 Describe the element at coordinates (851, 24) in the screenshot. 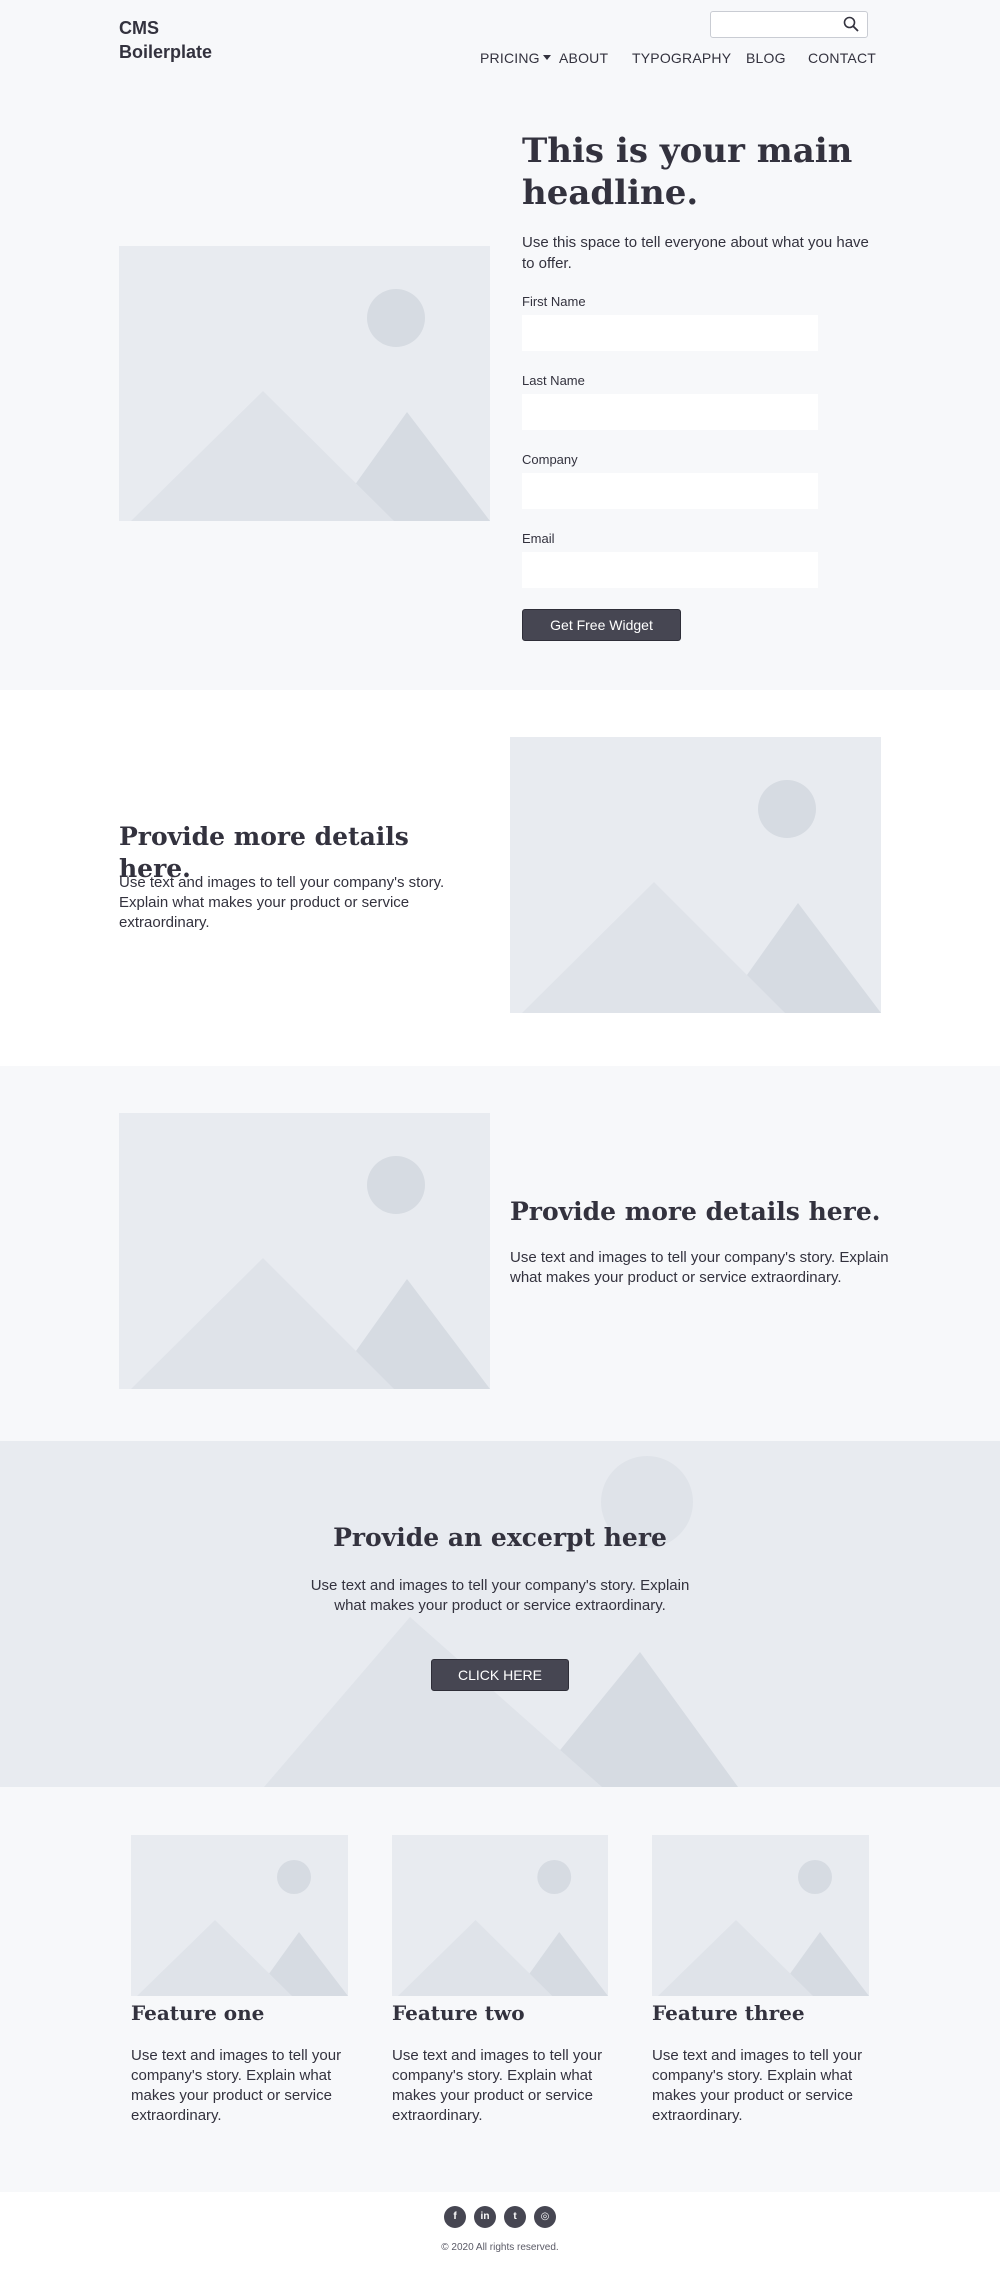

I see `search-icon` at that location.